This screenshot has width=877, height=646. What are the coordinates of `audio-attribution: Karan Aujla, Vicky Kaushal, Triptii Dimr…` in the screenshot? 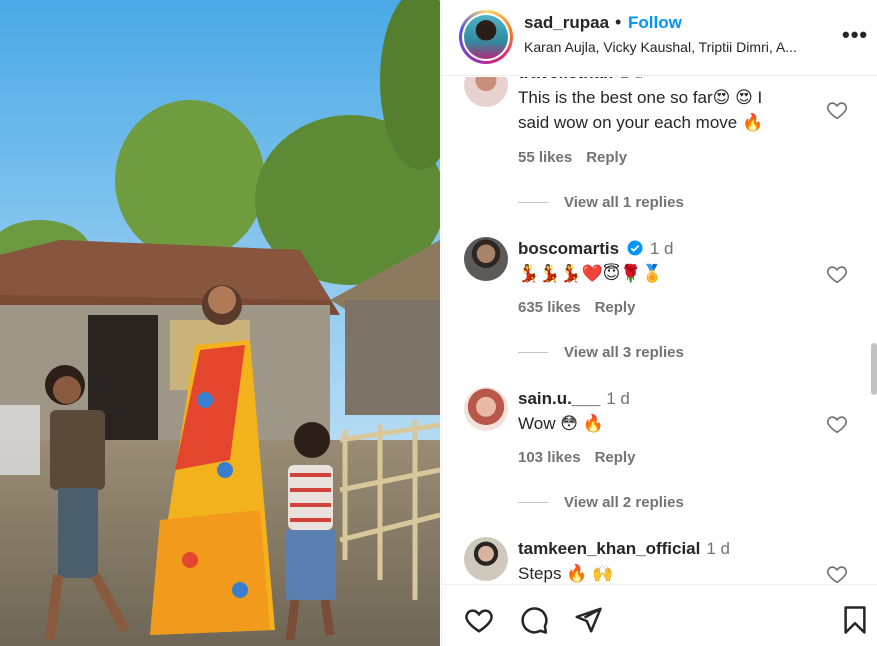 It's located at (679, 47).